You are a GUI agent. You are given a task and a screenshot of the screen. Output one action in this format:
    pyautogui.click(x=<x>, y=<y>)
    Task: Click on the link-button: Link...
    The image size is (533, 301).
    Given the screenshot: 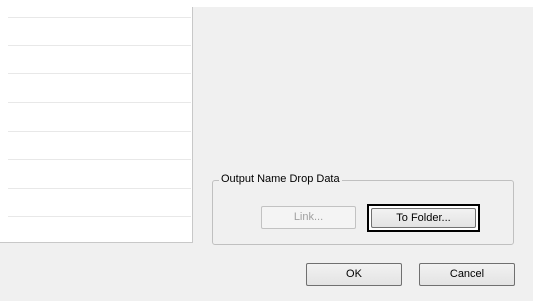 What is the action you would take?
    pyautogui.click(x=308, y=217)
    